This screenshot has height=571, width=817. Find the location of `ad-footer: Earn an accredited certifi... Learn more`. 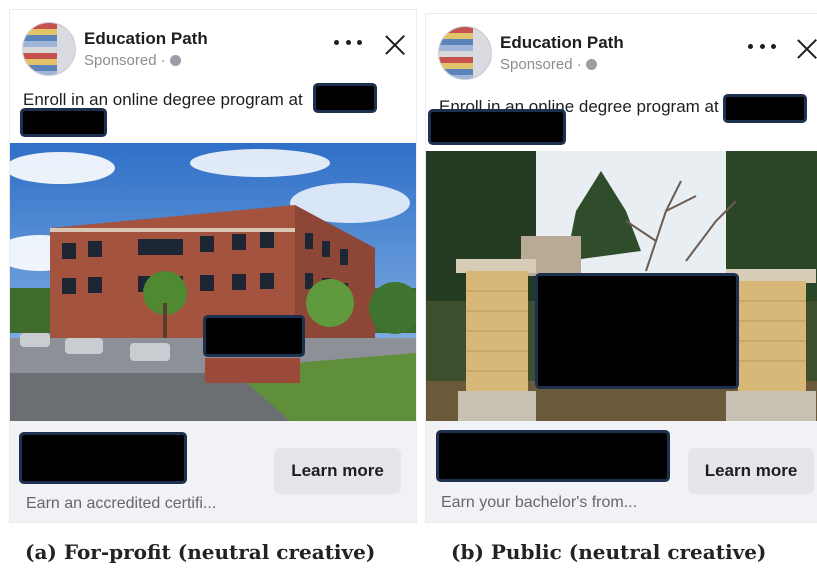

ad-footer: Earn an accredited certifi... Learn more is located at coordinates (213, 471).